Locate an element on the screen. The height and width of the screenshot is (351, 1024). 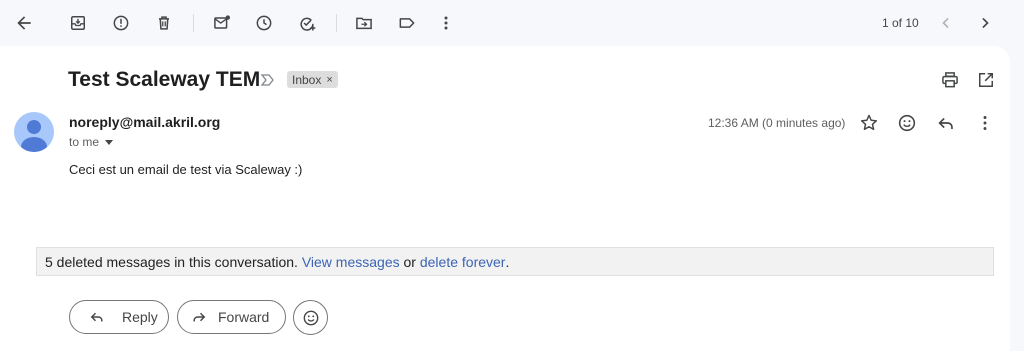
reply-arrow-icon is located at coordinates (96, 317).